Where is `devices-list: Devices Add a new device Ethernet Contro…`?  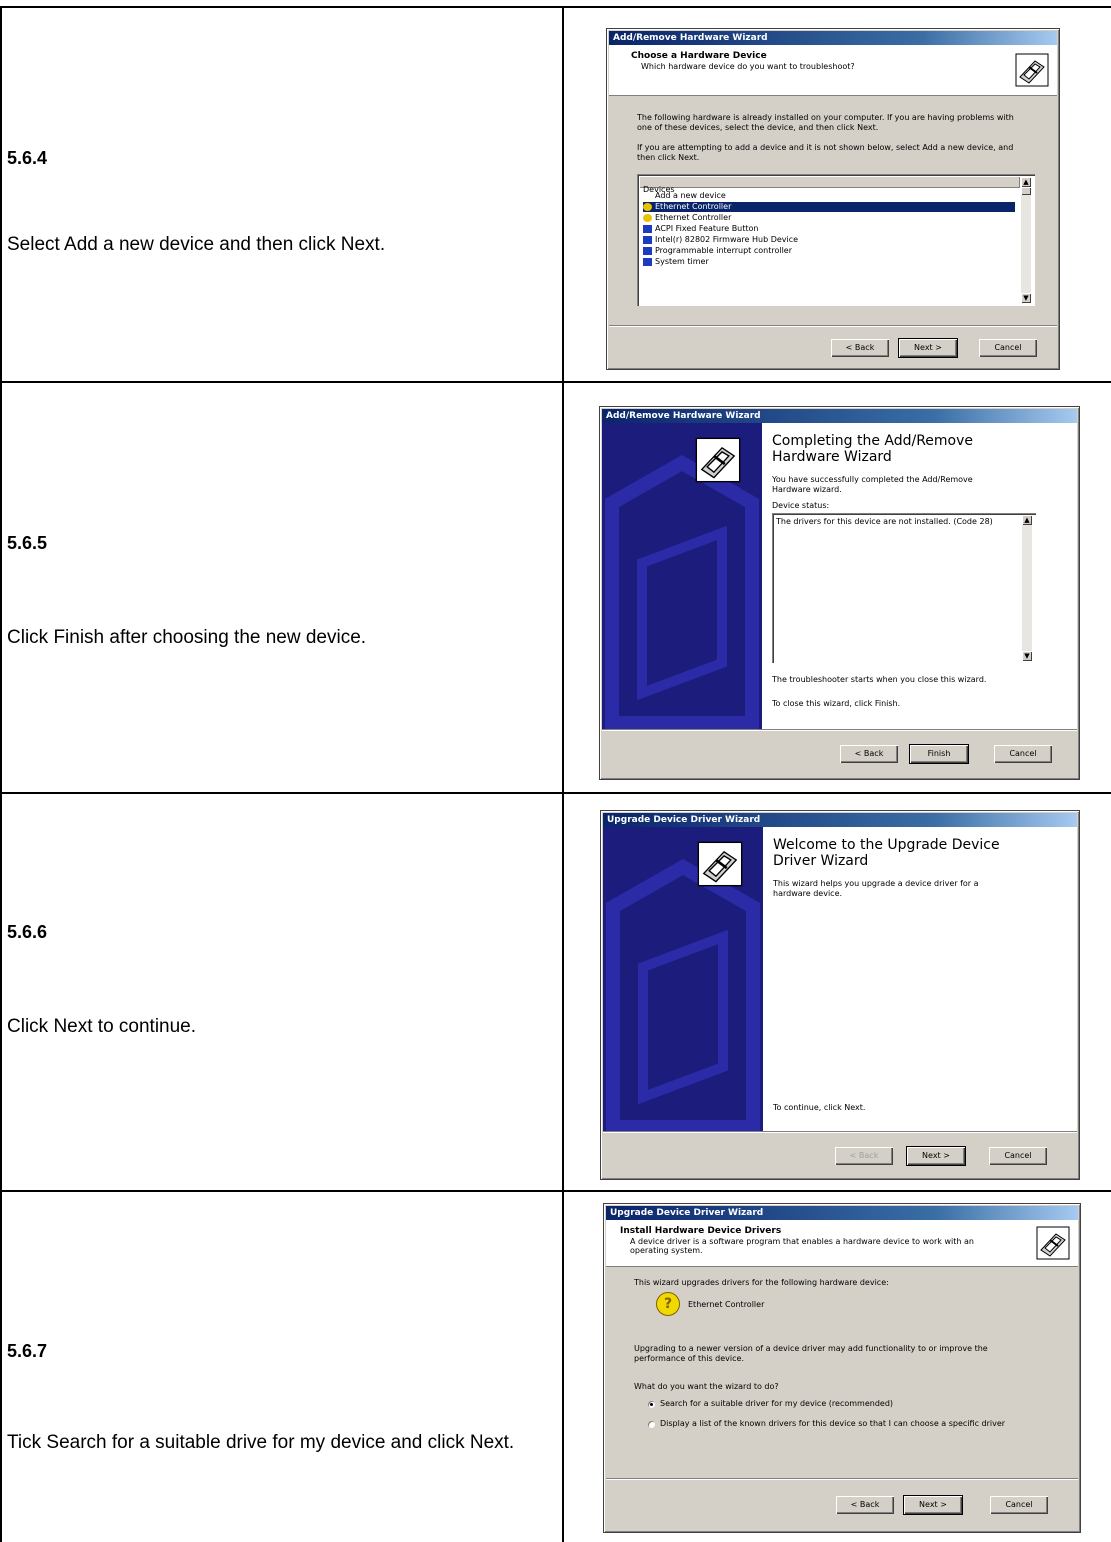 devices-list: Devices Add a new device Ethernet Contro… is located at coordinates (836, 240).